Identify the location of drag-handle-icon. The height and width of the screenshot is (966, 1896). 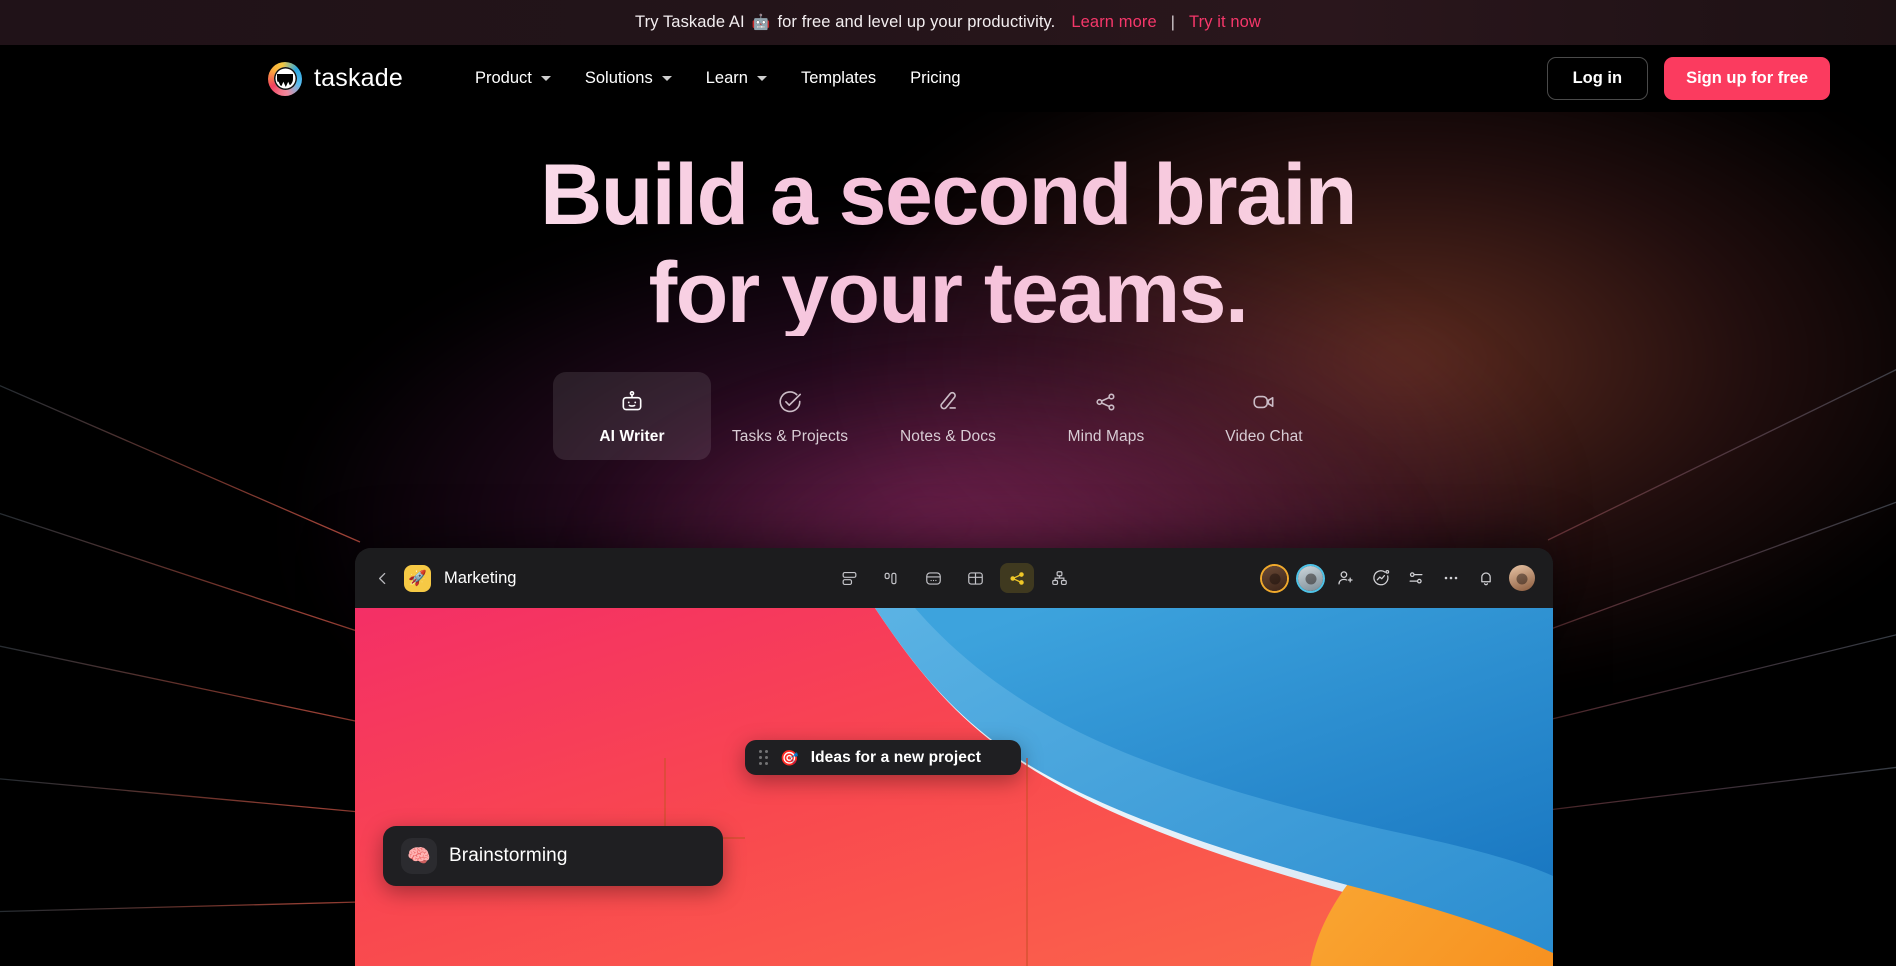
(763, 757).